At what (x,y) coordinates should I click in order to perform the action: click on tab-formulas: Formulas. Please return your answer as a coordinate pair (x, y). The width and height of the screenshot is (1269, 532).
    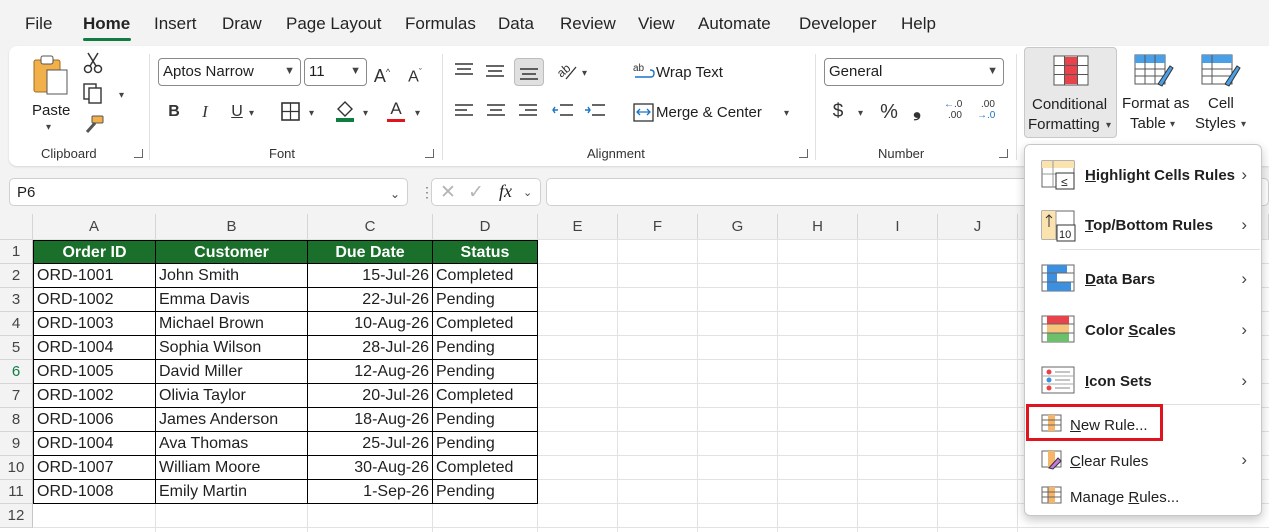
    Looking at the image, I should click on (440, 24).